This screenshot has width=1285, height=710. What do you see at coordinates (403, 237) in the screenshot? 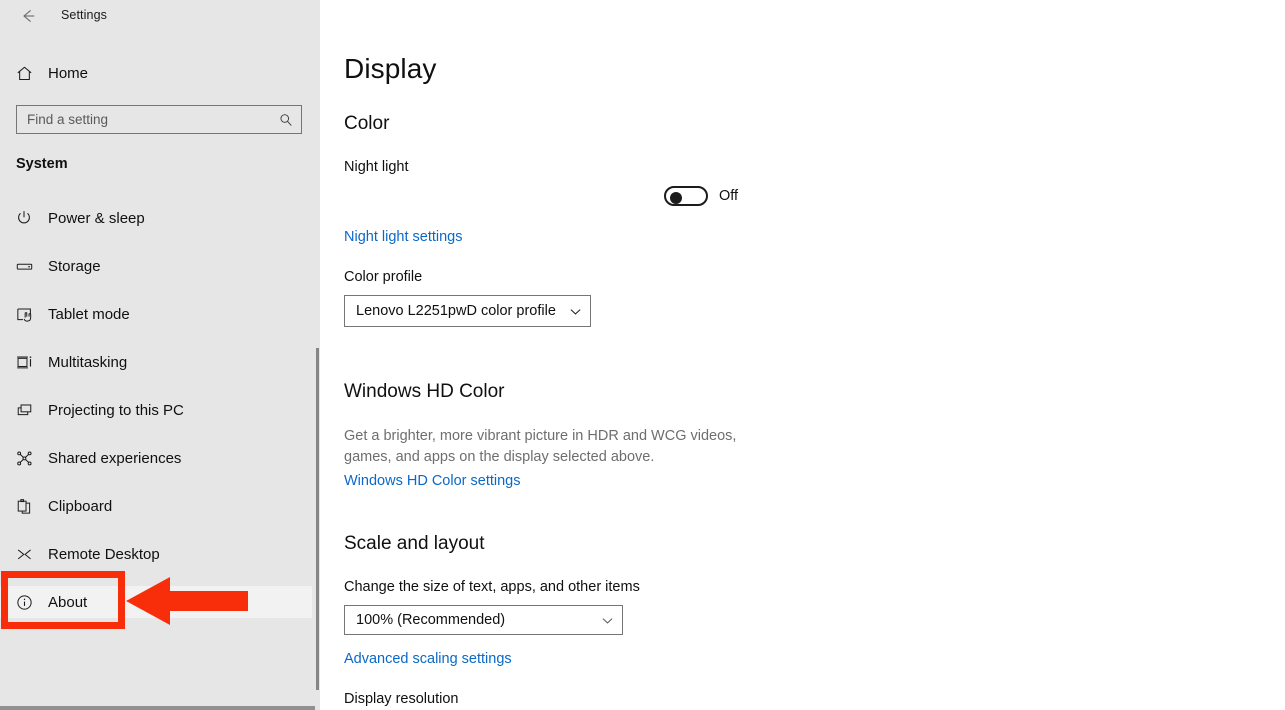
I see `night-light-settings-link: Night light settings` at bounding box center [403, 237].